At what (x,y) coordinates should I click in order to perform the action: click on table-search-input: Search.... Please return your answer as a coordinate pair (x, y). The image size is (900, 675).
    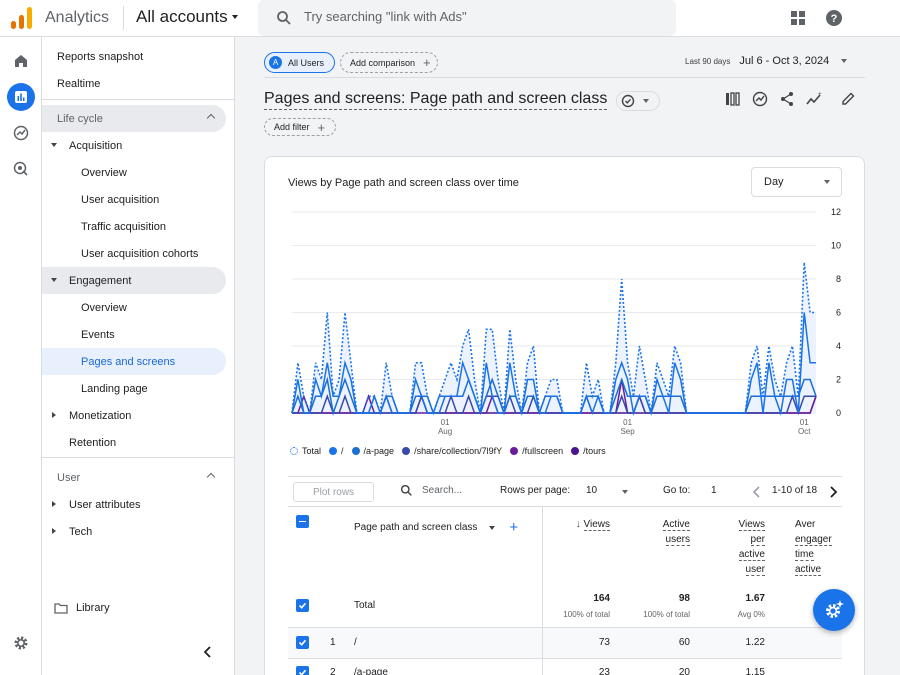
    Looking at the image, I should click on (442, 490).